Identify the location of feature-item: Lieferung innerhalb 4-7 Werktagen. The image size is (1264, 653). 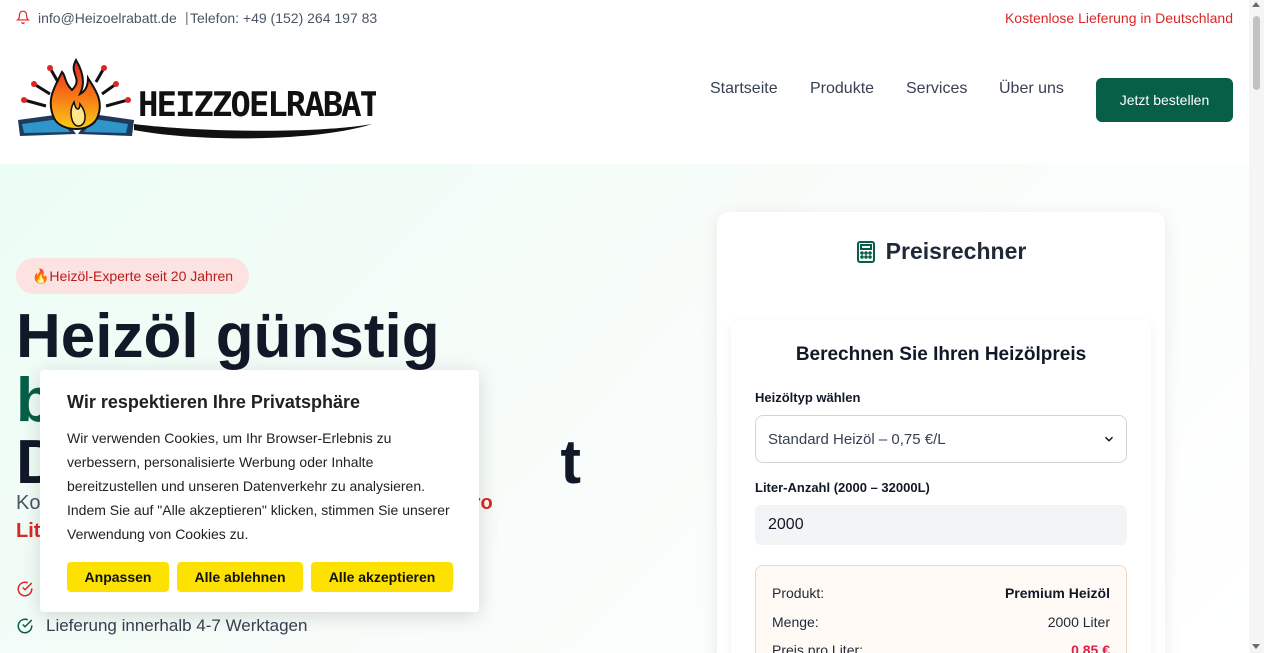
(161, 626).